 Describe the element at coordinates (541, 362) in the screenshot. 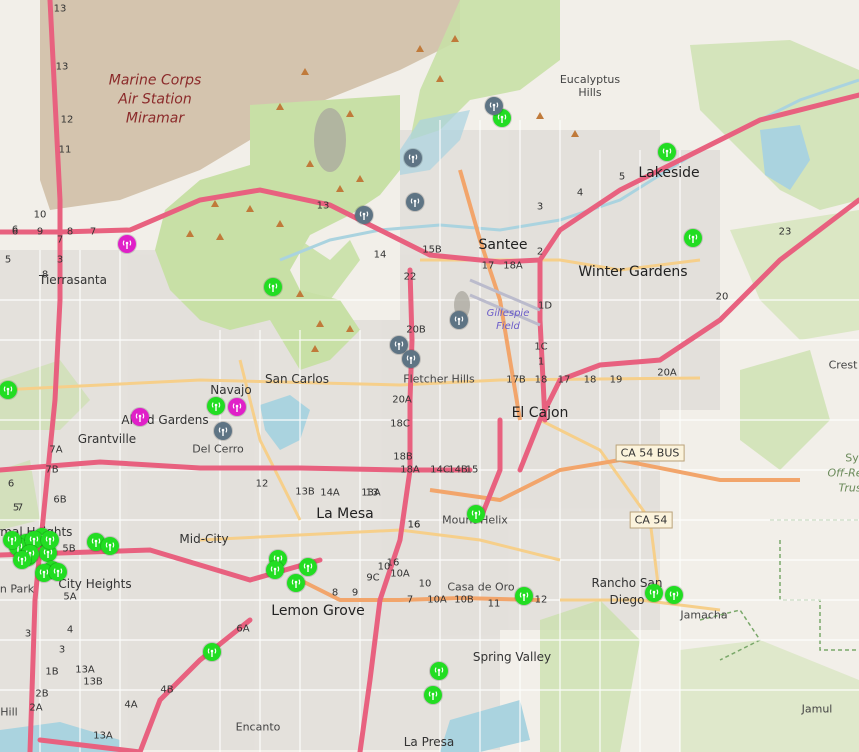

I see `route-number: 1` at that location.